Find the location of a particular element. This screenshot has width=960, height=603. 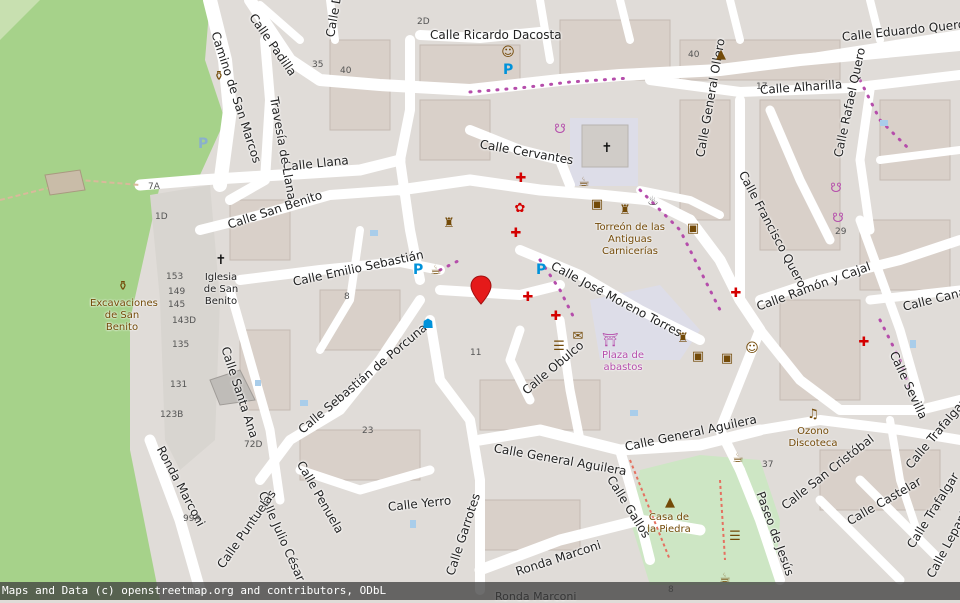

poi-torreon-label: Torreón de las Antiguas Carnicerías is located at coordinates (630, 240).